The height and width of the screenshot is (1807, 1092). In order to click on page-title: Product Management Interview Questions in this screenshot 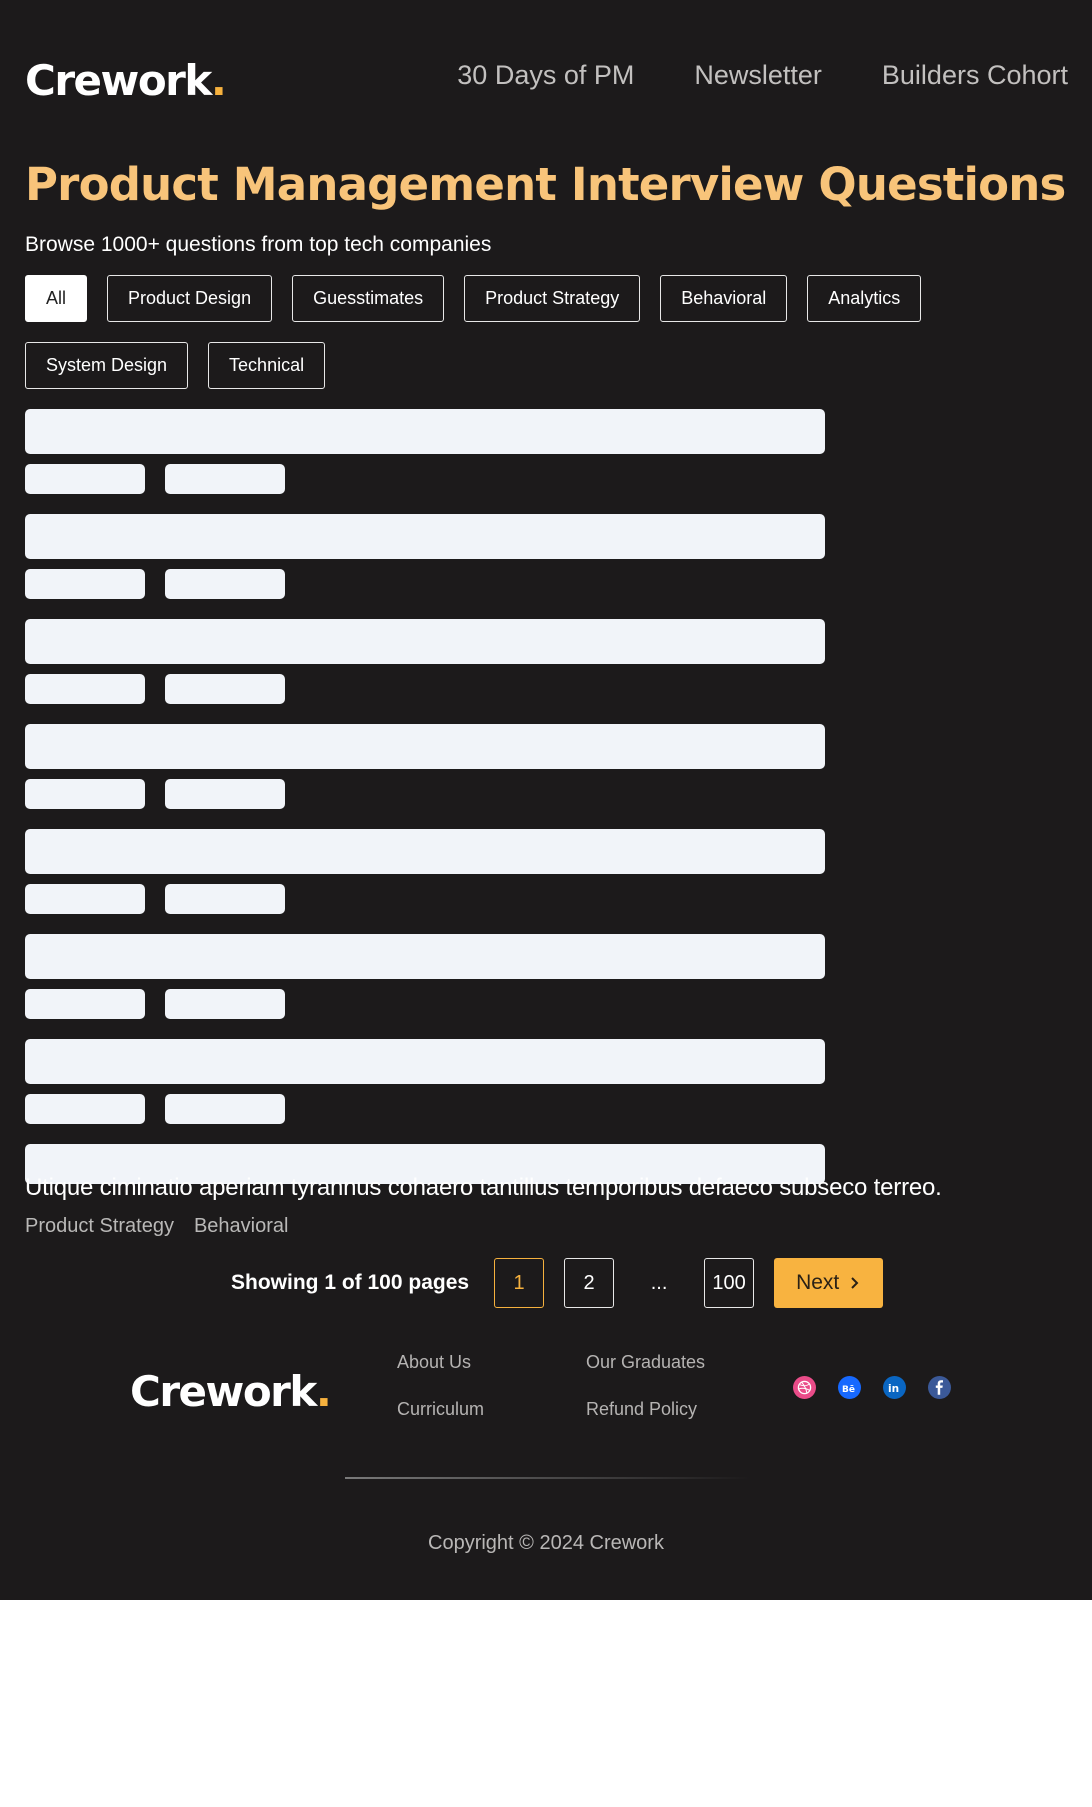, I will do `click(545, 184)`.